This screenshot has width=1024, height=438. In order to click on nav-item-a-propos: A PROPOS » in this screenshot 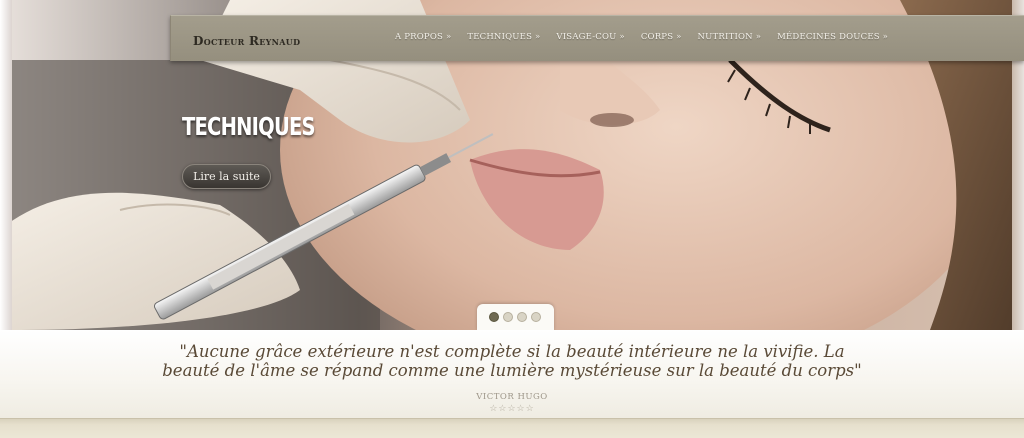, I will do `click(423, 37)`.